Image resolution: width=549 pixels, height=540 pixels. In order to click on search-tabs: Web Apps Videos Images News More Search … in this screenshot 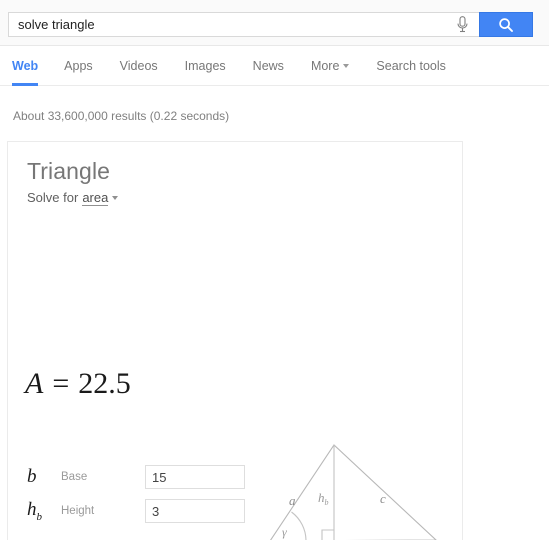, I will do `click(242, 66)`.